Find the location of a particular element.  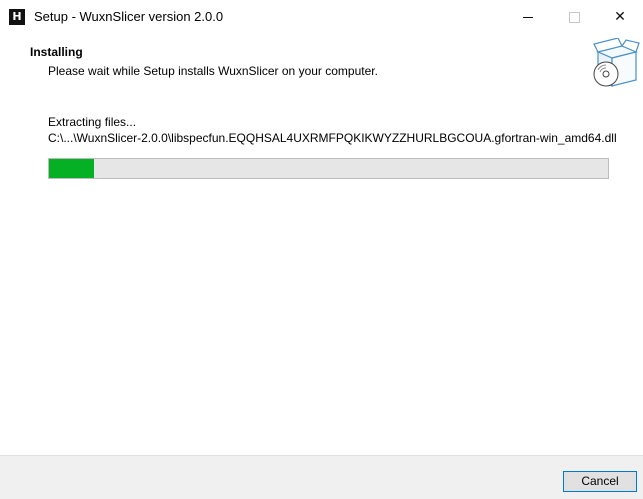

page-title: Installing is located at coordinates (56, 52).